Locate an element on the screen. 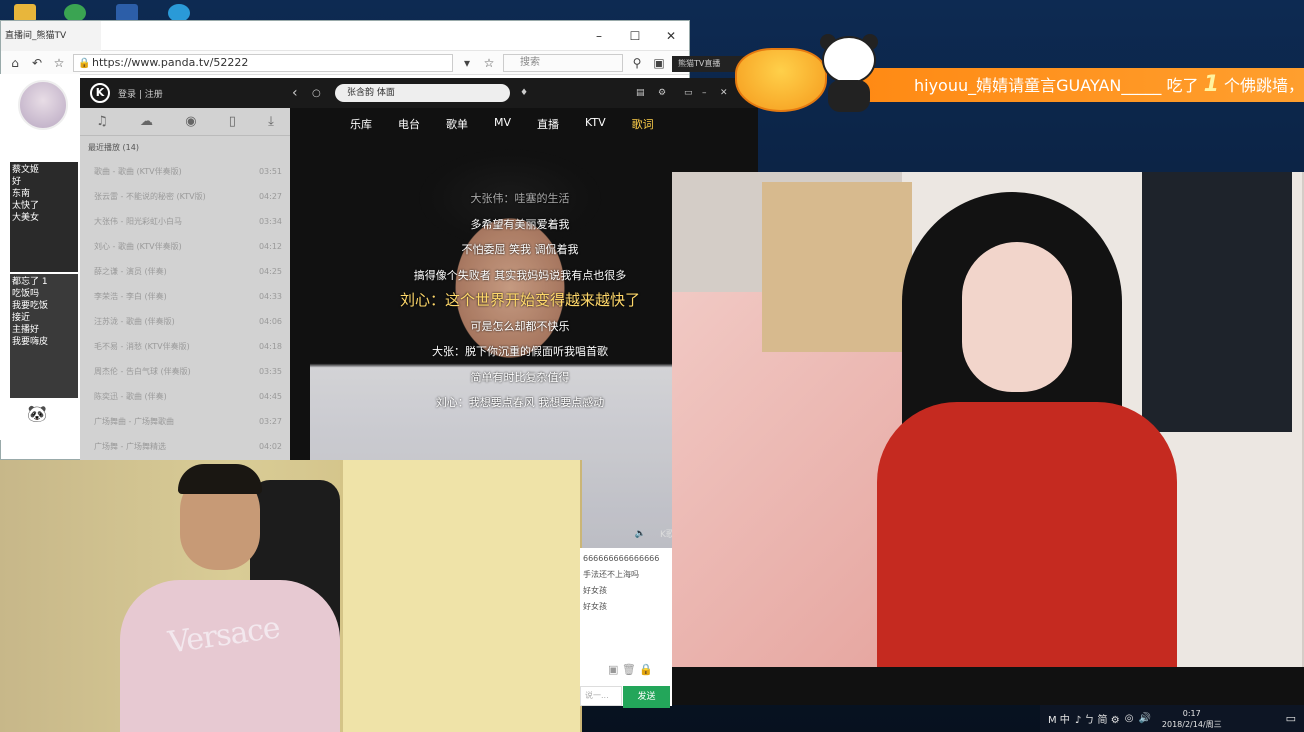  menu-ktv: KTV is located at coordinates (595, 124).